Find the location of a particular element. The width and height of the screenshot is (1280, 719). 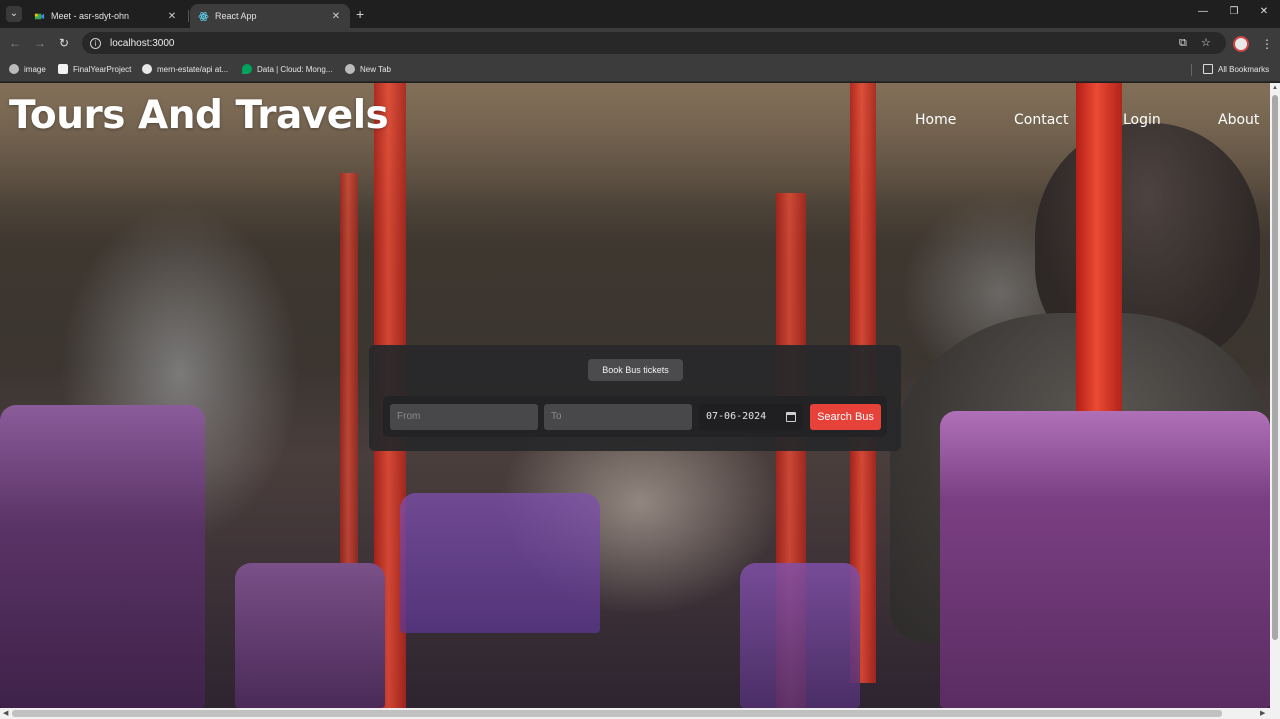

nav-home-link: Home is located at coordinates (935, 120).